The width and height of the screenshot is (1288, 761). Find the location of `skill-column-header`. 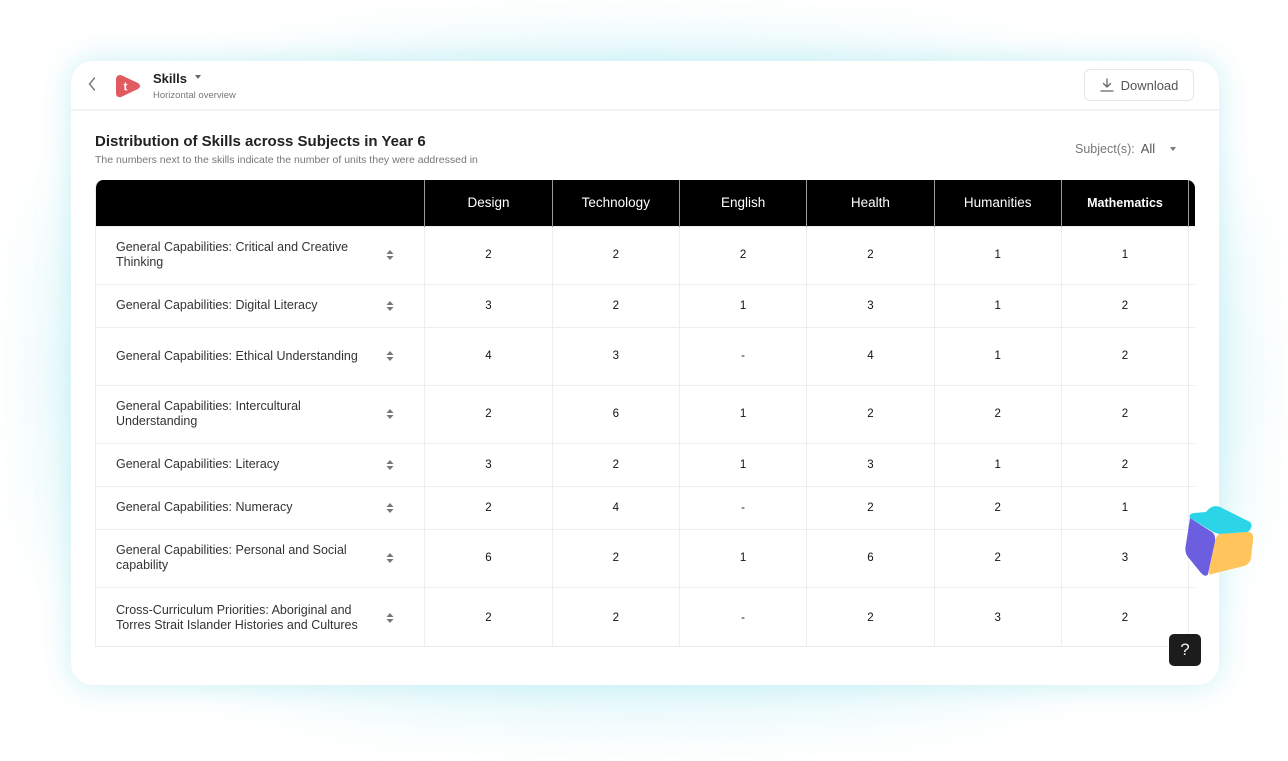

skill-column-header is located at coordinates (260, 203).